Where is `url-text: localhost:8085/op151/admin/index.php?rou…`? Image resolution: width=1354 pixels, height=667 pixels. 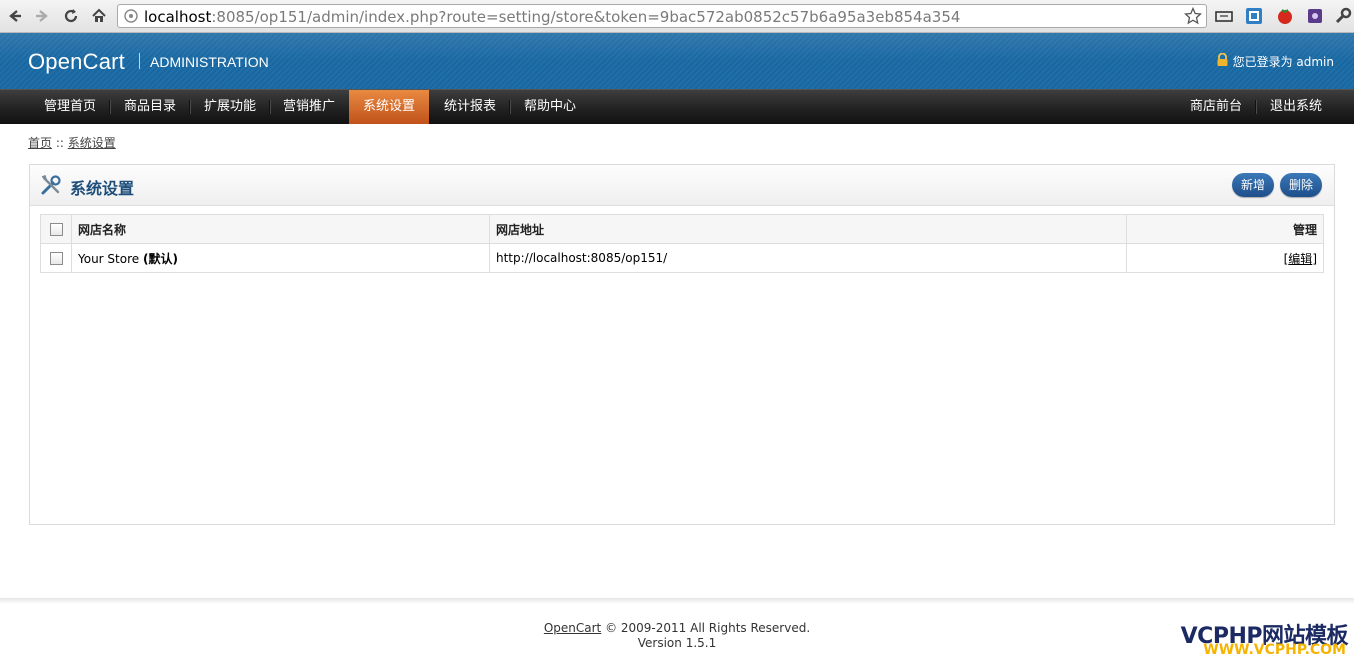 url-text: localhost:8085/op151/admin/index.php?rou… is located at coordinates (552, 17).